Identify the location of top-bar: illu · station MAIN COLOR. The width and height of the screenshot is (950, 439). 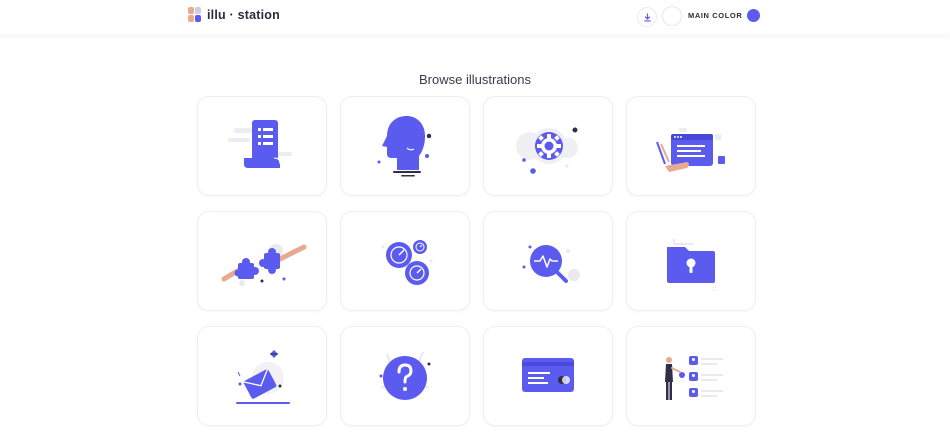
(475, 17).